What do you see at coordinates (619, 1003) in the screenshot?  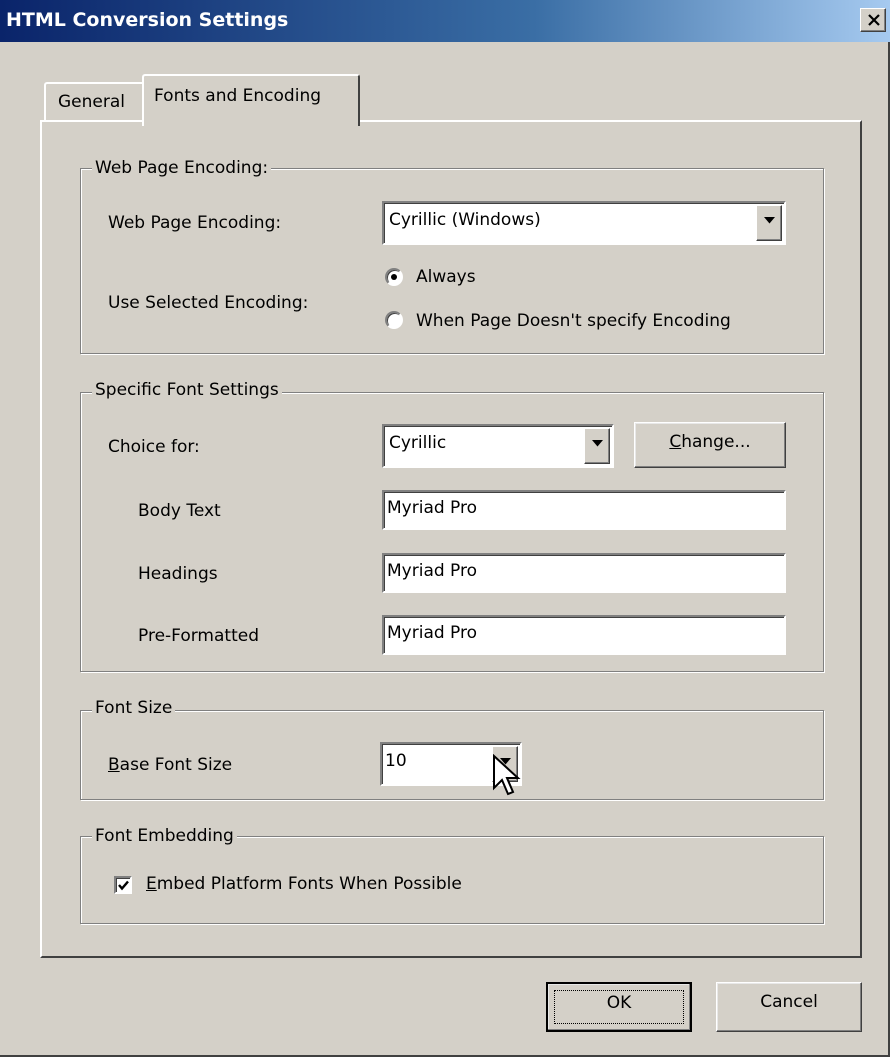 I see `ok-button-label: OK` at bounding box center [619, 1003].